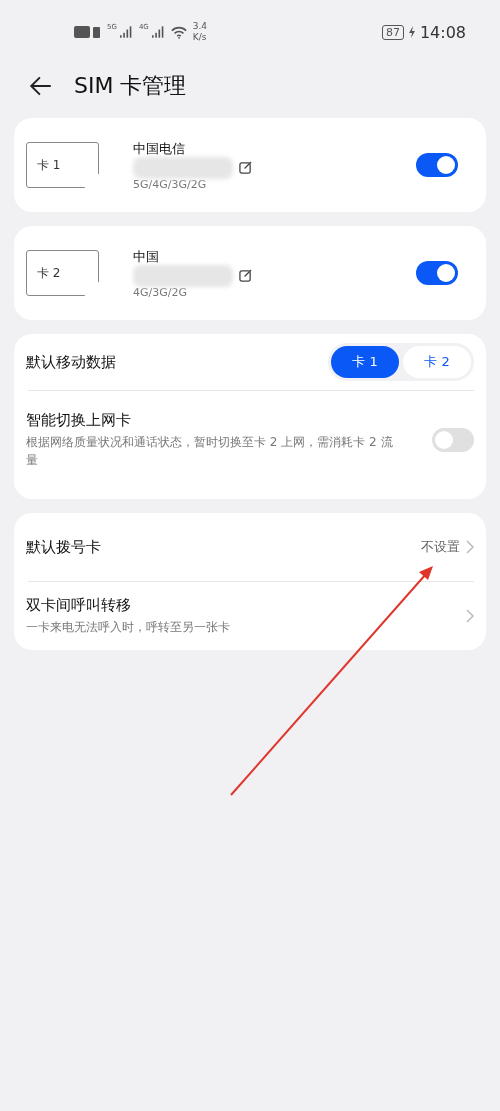 The height and width of the screenshot is (1111, 500). Describe the element at coordinates (250, 616) in the screenshot. I see `settings-row: 双卡间呼叫转移 一卡来电无法呼入时，呼转至另一张卡` at that location.